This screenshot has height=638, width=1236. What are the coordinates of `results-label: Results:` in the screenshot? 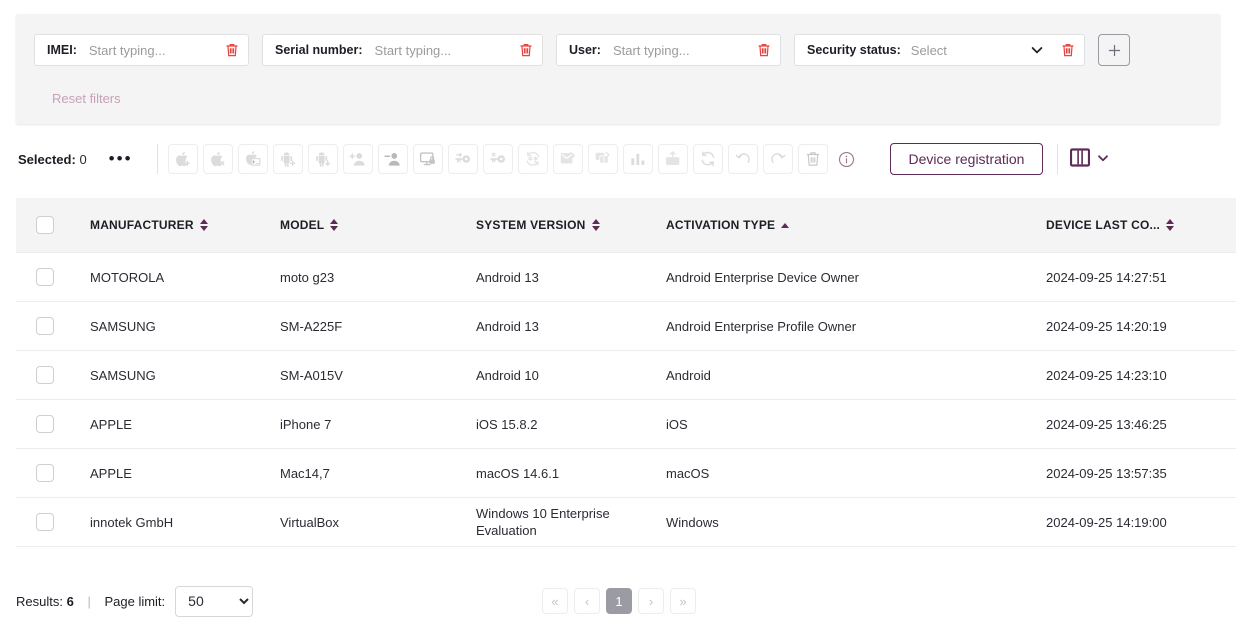 It's located at (39, 601).